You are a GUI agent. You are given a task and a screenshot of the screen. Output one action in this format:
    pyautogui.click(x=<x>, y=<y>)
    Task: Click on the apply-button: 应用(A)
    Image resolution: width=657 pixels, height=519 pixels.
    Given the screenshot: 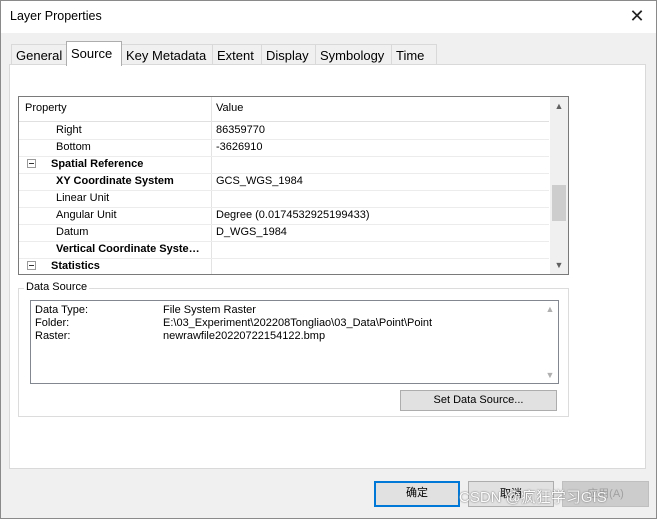 What is the action you would take?
    pyautogui.click(x=605, y=494)
    